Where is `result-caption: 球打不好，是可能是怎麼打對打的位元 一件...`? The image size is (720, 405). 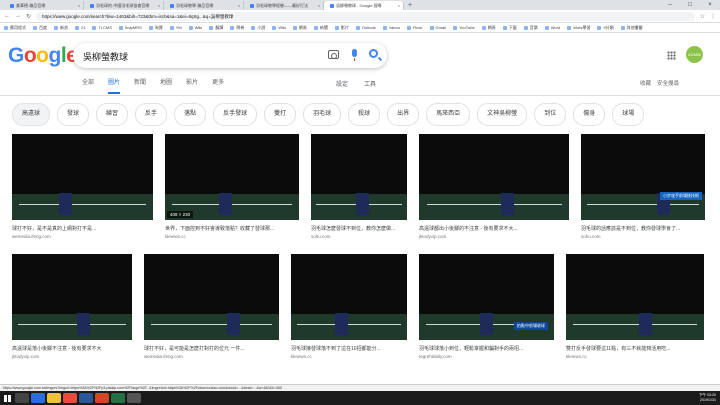
result-caption: 球打不好，是可能是怎麼打對打的位元 一件... is located at coordinates (211, 348).